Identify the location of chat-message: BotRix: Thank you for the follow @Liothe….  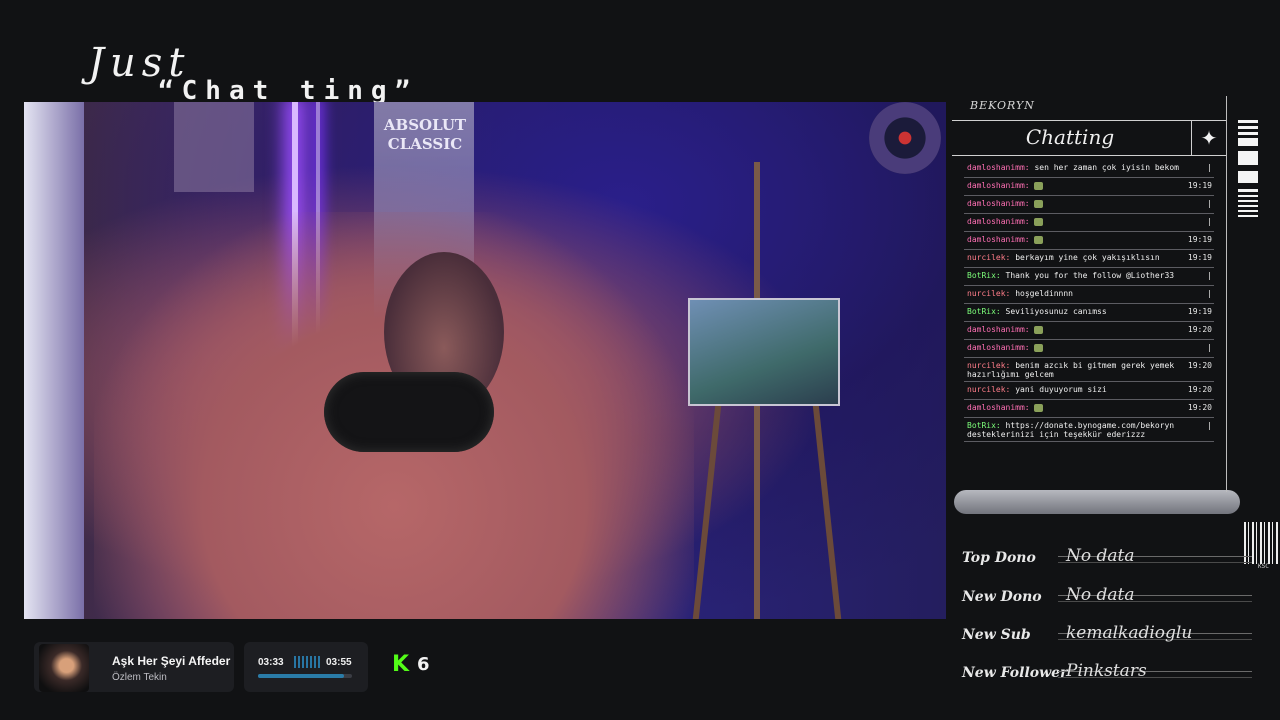
(1089, 277).